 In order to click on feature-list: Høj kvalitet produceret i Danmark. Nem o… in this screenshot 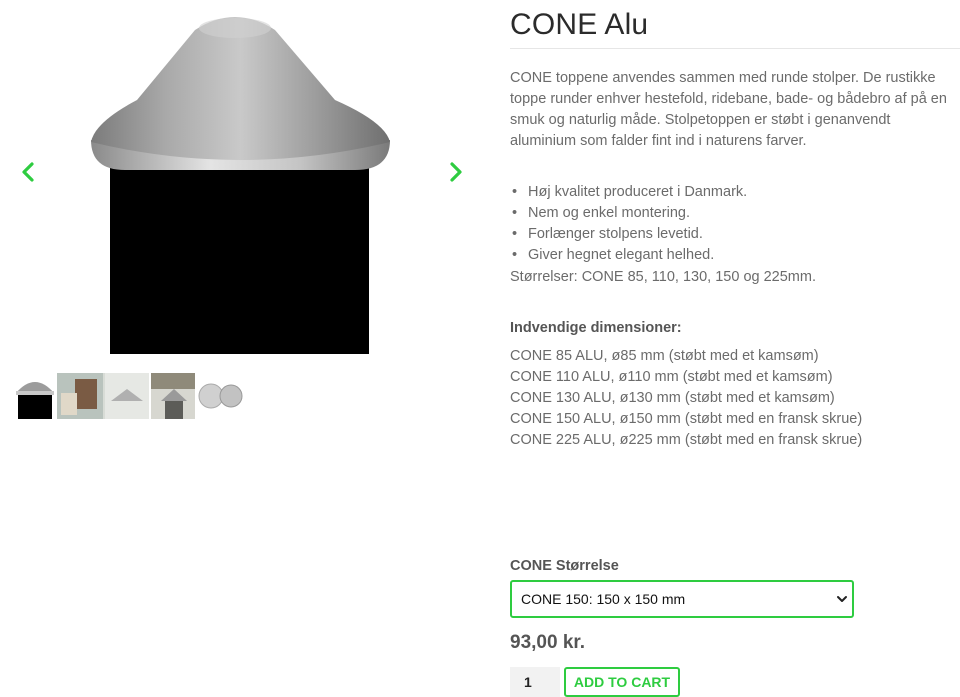, I will do `click(628, 224)`.